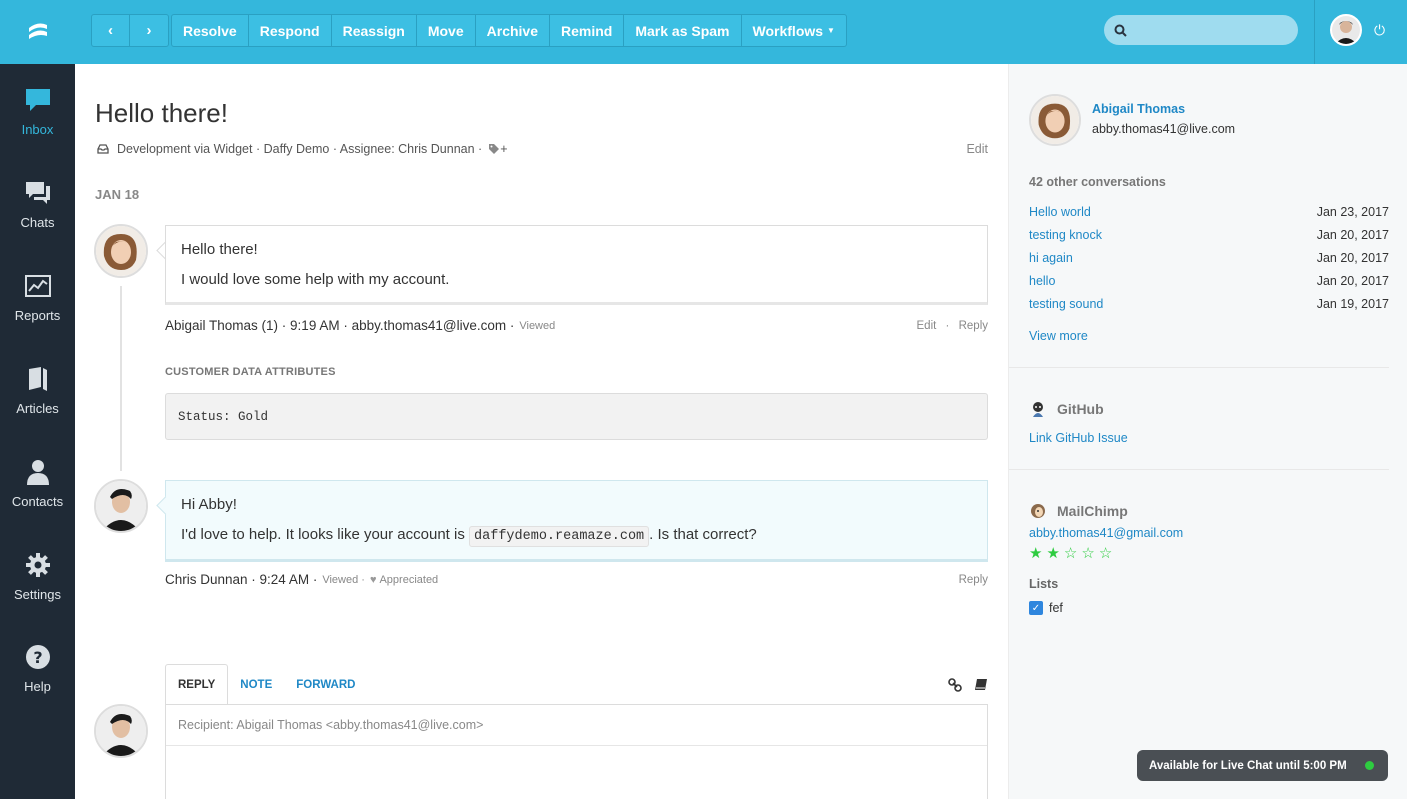 The image size is (1407, 799). Describe the element at coordinates (559, 536) in the screenshot. I see `inline-code: daffydemo.reamaze.com` at that location.